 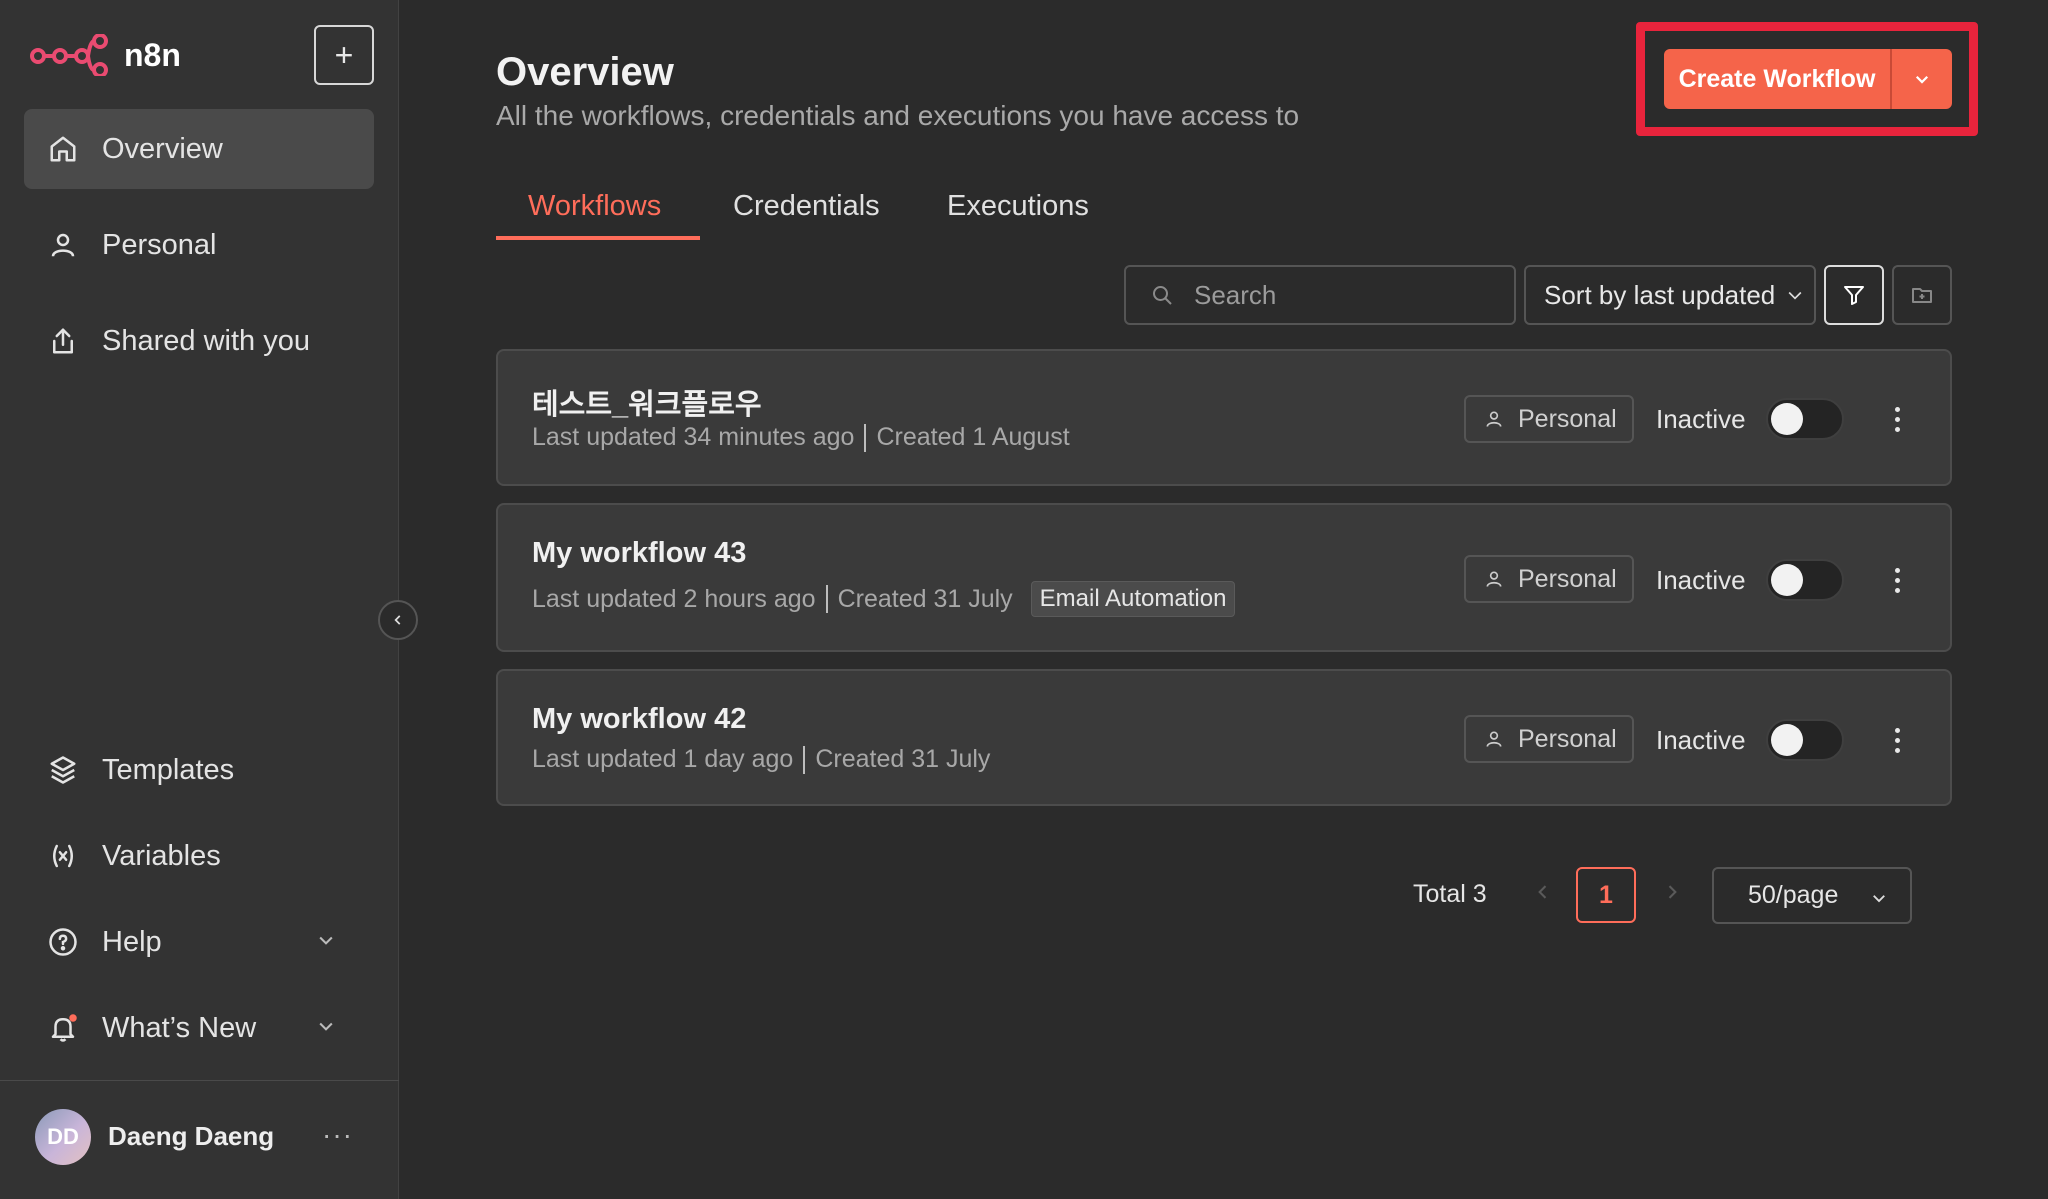 I want to click on last-updated: Last updated 2 hours ago, so click(x=674, y=598).